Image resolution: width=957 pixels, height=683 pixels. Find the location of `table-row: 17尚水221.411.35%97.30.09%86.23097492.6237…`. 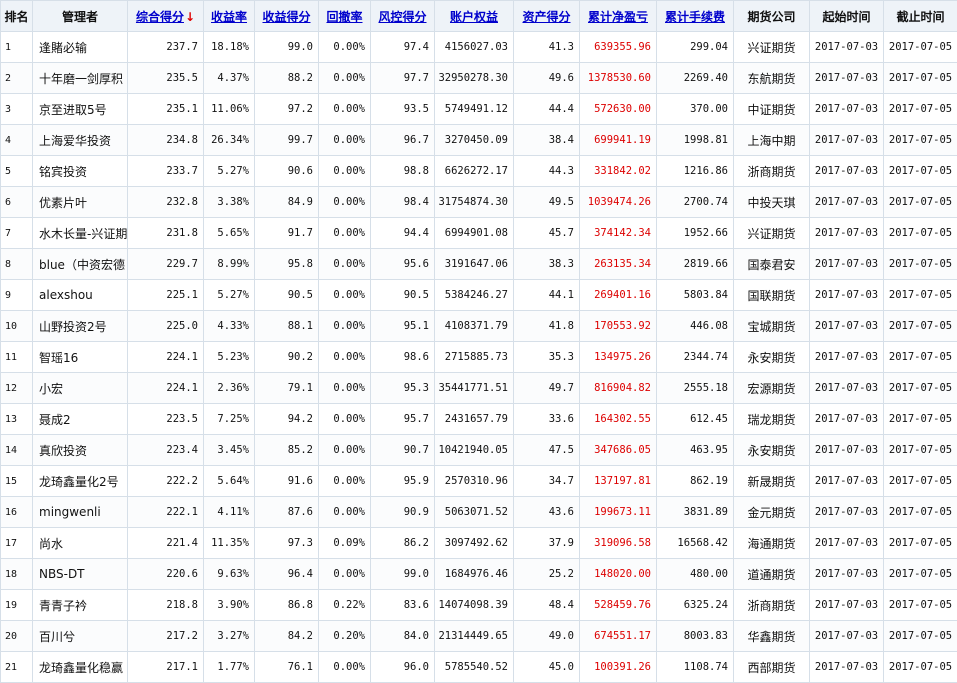

table-row: 17尚水221.411.35%97.30.09%86.23097492.6237… is located at coordinates (479, 543).